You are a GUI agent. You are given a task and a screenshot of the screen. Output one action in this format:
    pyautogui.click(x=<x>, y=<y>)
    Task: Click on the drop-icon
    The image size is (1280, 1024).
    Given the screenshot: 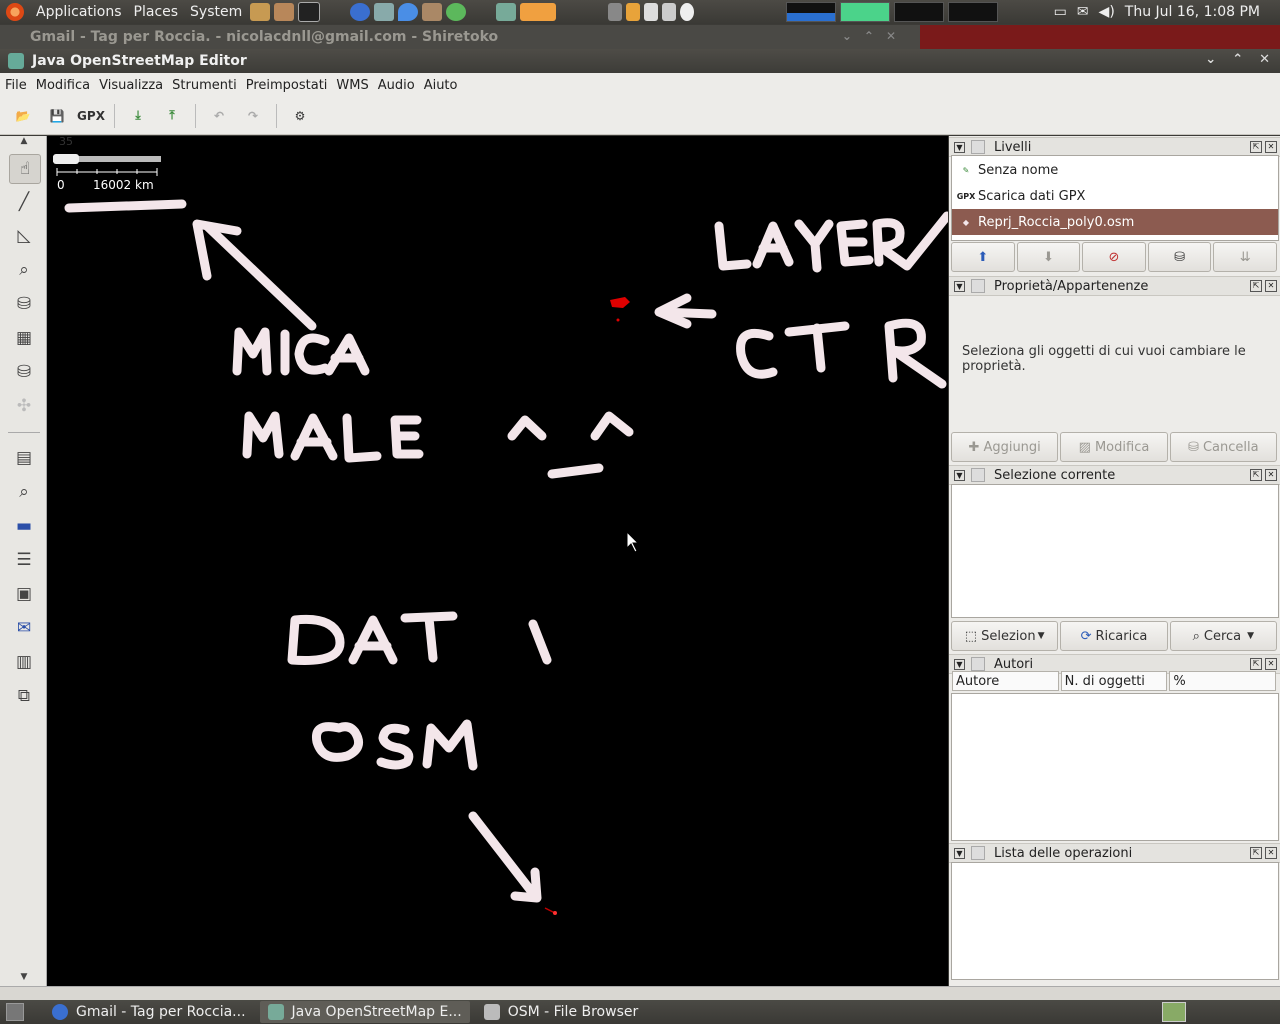 What is the action you would take?
    pyautogui.click(x=408, y=12)
    